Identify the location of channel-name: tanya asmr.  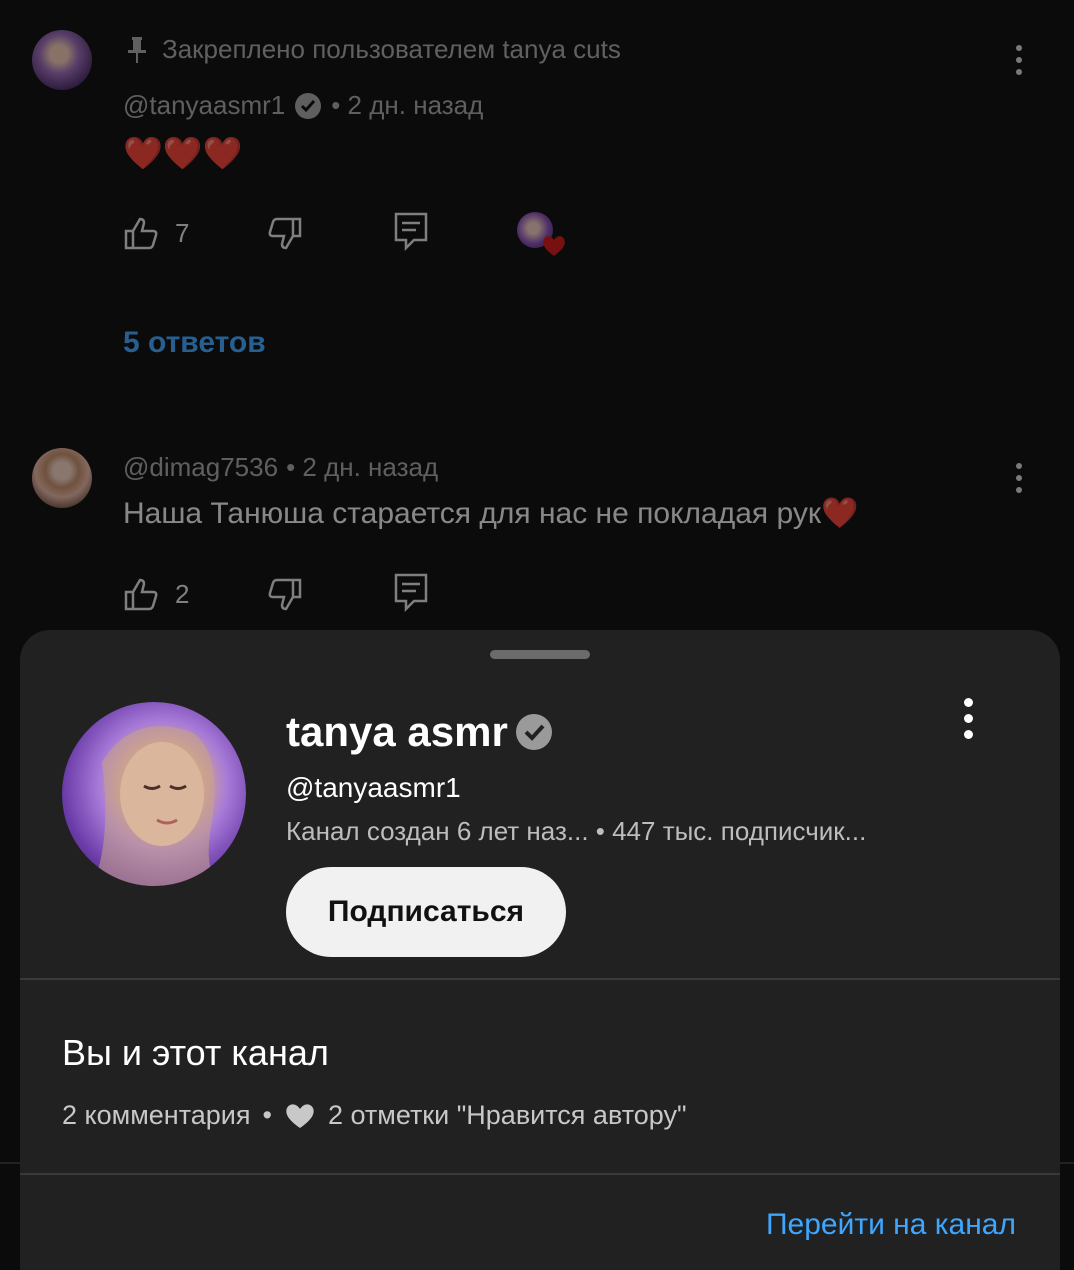
(420, 732).